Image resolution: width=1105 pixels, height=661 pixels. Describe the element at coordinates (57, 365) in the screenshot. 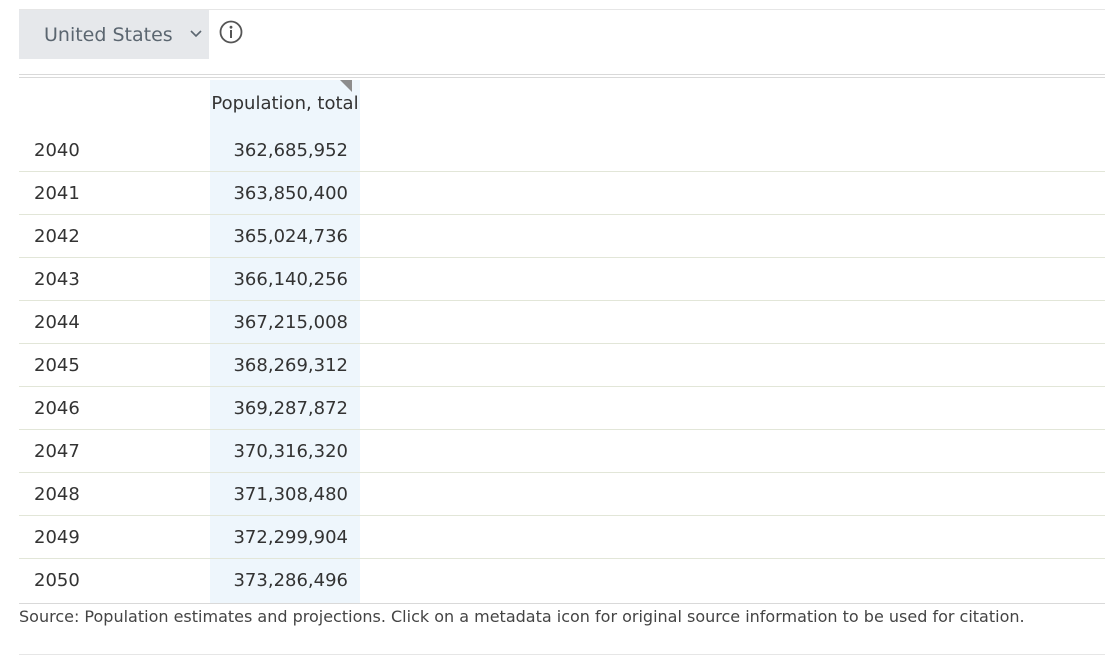

I see `row-year: 2045` at that location.